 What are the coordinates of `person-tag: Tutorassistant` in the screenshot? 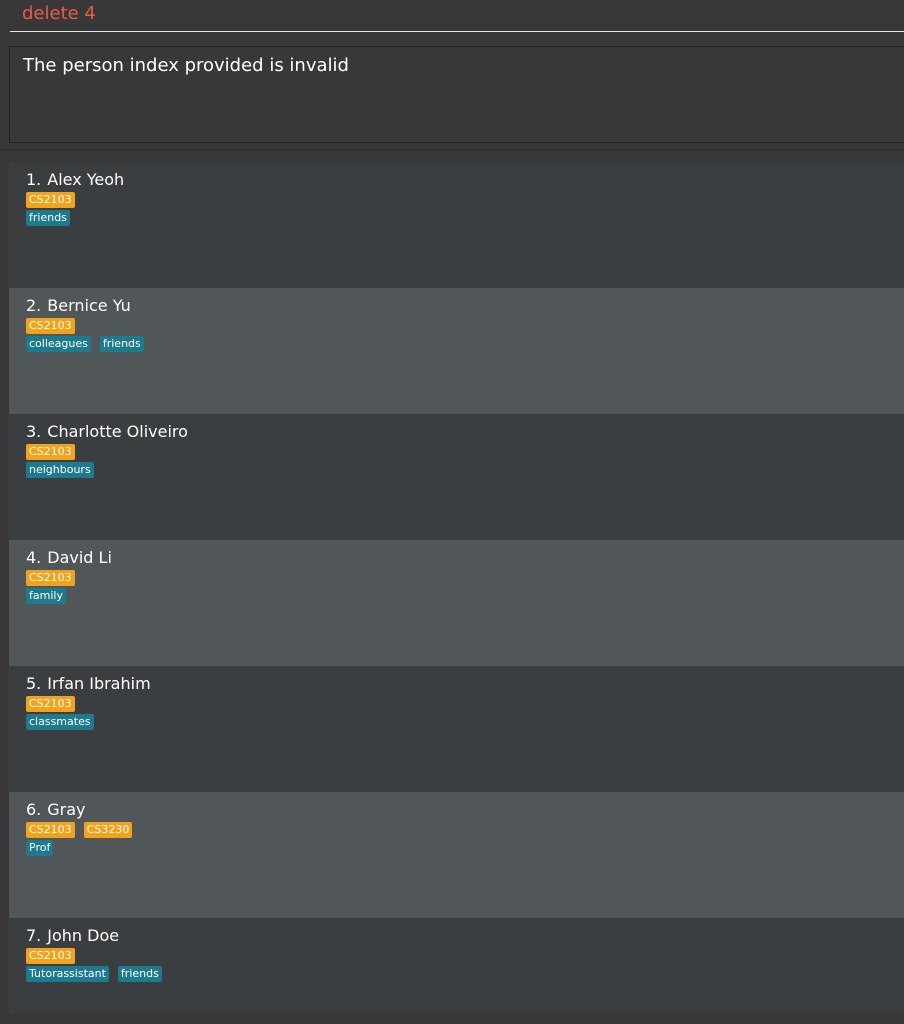 It's located at (67, 974).